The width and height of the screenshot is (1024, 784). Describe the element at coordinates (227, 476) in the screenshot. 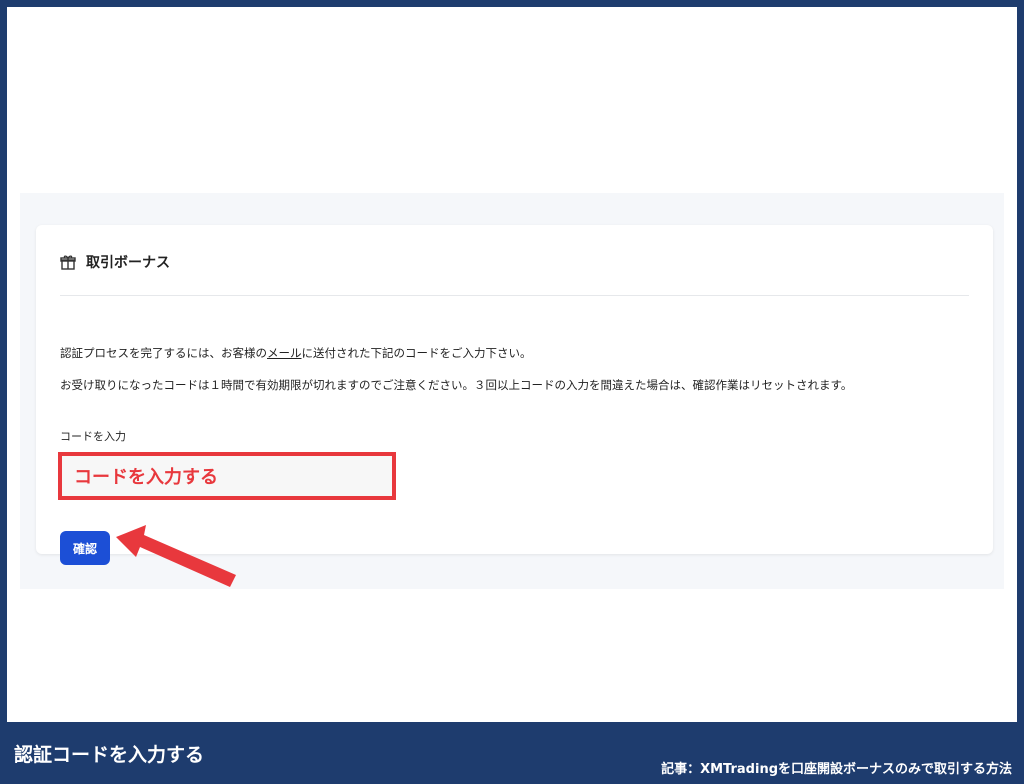

I see `code-input: コードを入力する` at that location.